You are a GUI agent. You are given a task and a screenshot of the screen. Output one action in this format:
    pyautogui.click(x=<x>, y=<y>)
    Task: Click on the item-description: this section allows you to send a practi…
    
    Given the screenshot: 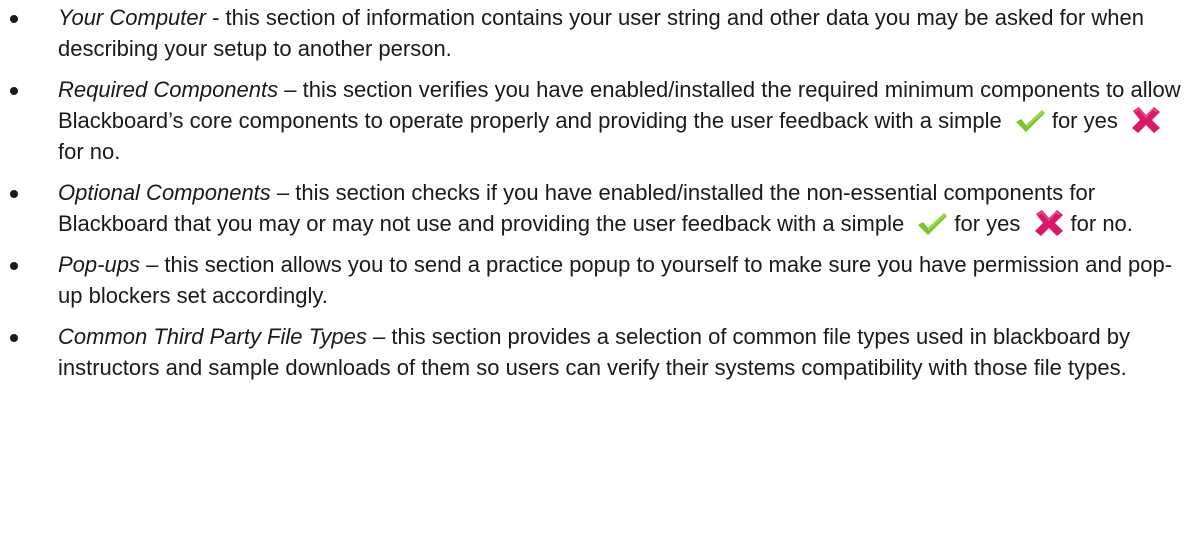 What is the action you would take?
    pyautogui.click(x=615, y=280)
    